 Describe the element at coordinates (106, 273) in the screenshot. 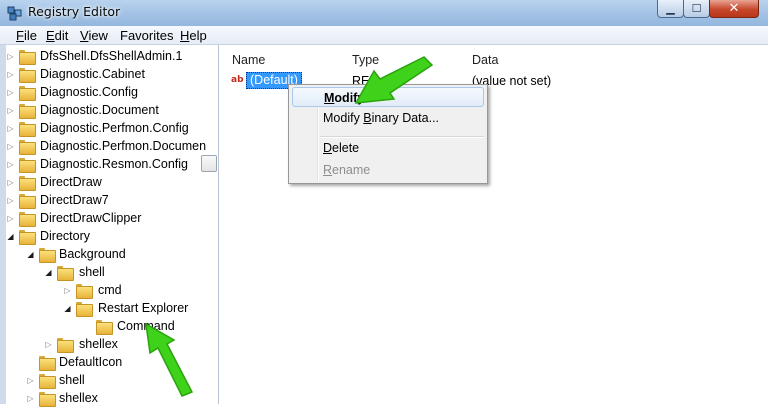

I see `tree-item: ◢ shell` at that location.